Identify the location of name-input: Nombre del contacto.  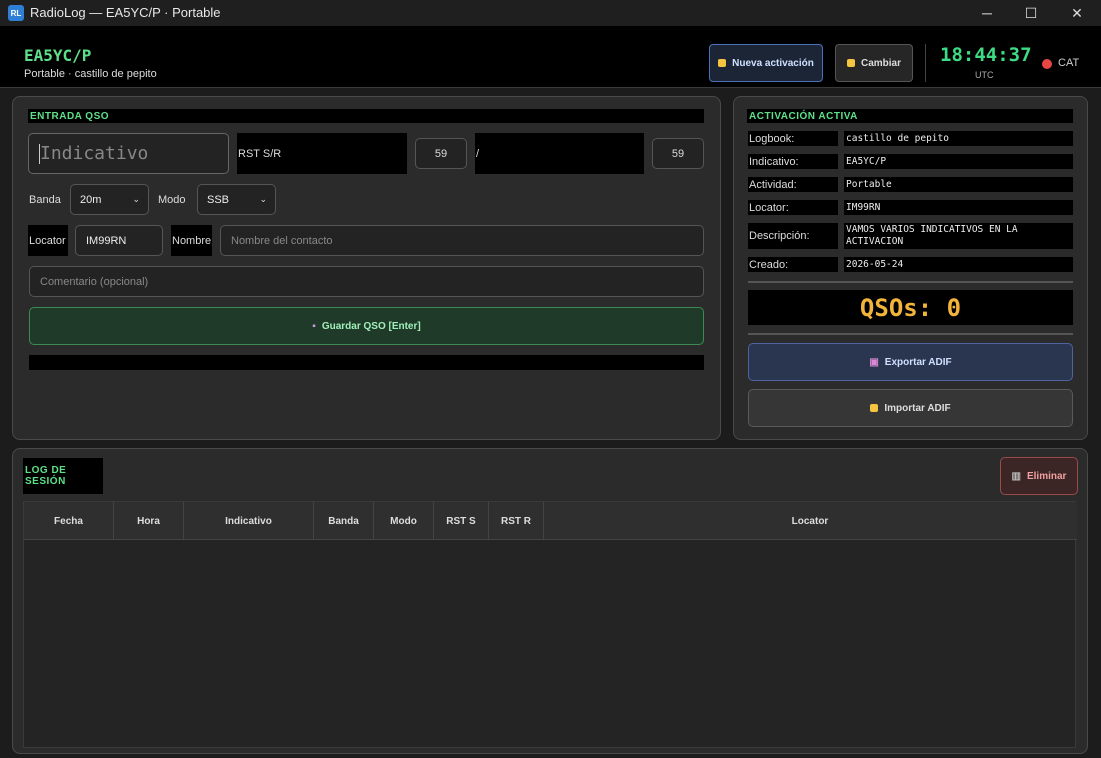
(462, 240).